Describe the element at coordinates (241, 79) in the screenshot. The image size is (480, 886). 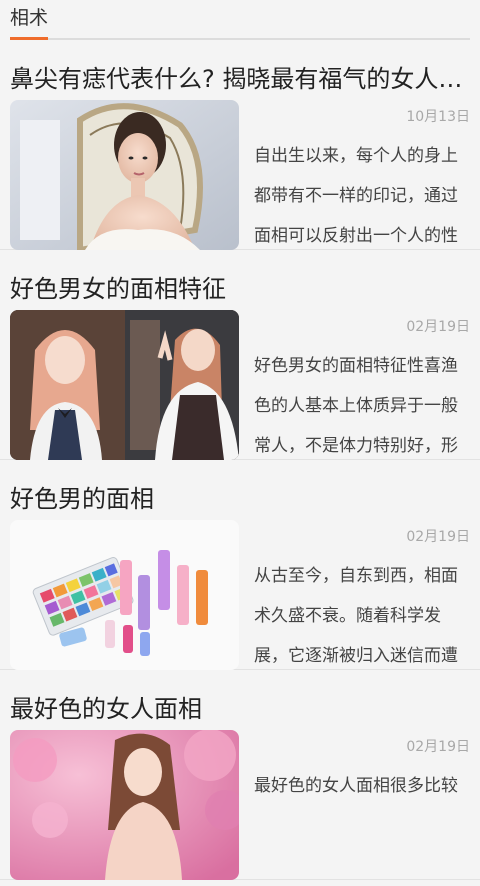
I see `article-title: 鼻尖有痣代表什么? 揭晓最有福气的女人面相` at that location.